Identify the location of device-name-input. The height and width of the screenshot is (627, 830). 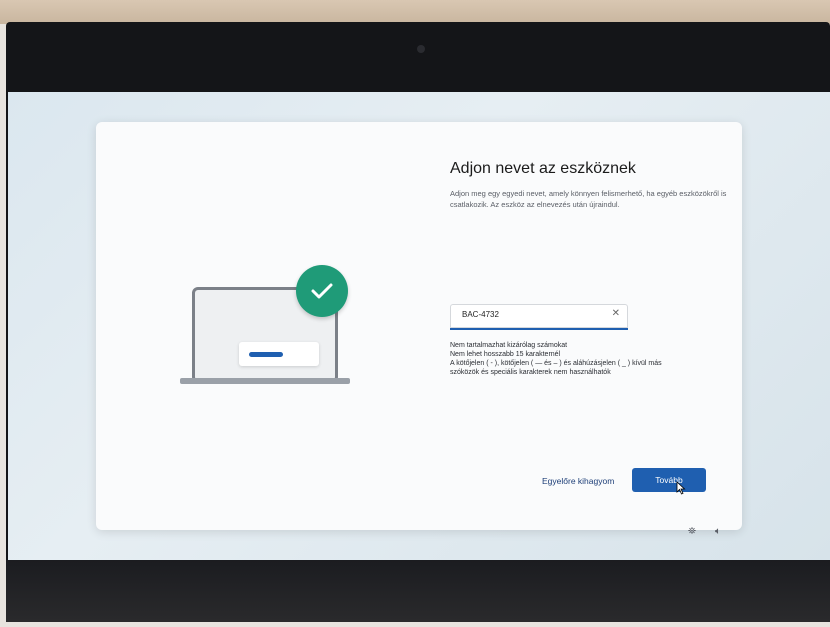
(532, 314).